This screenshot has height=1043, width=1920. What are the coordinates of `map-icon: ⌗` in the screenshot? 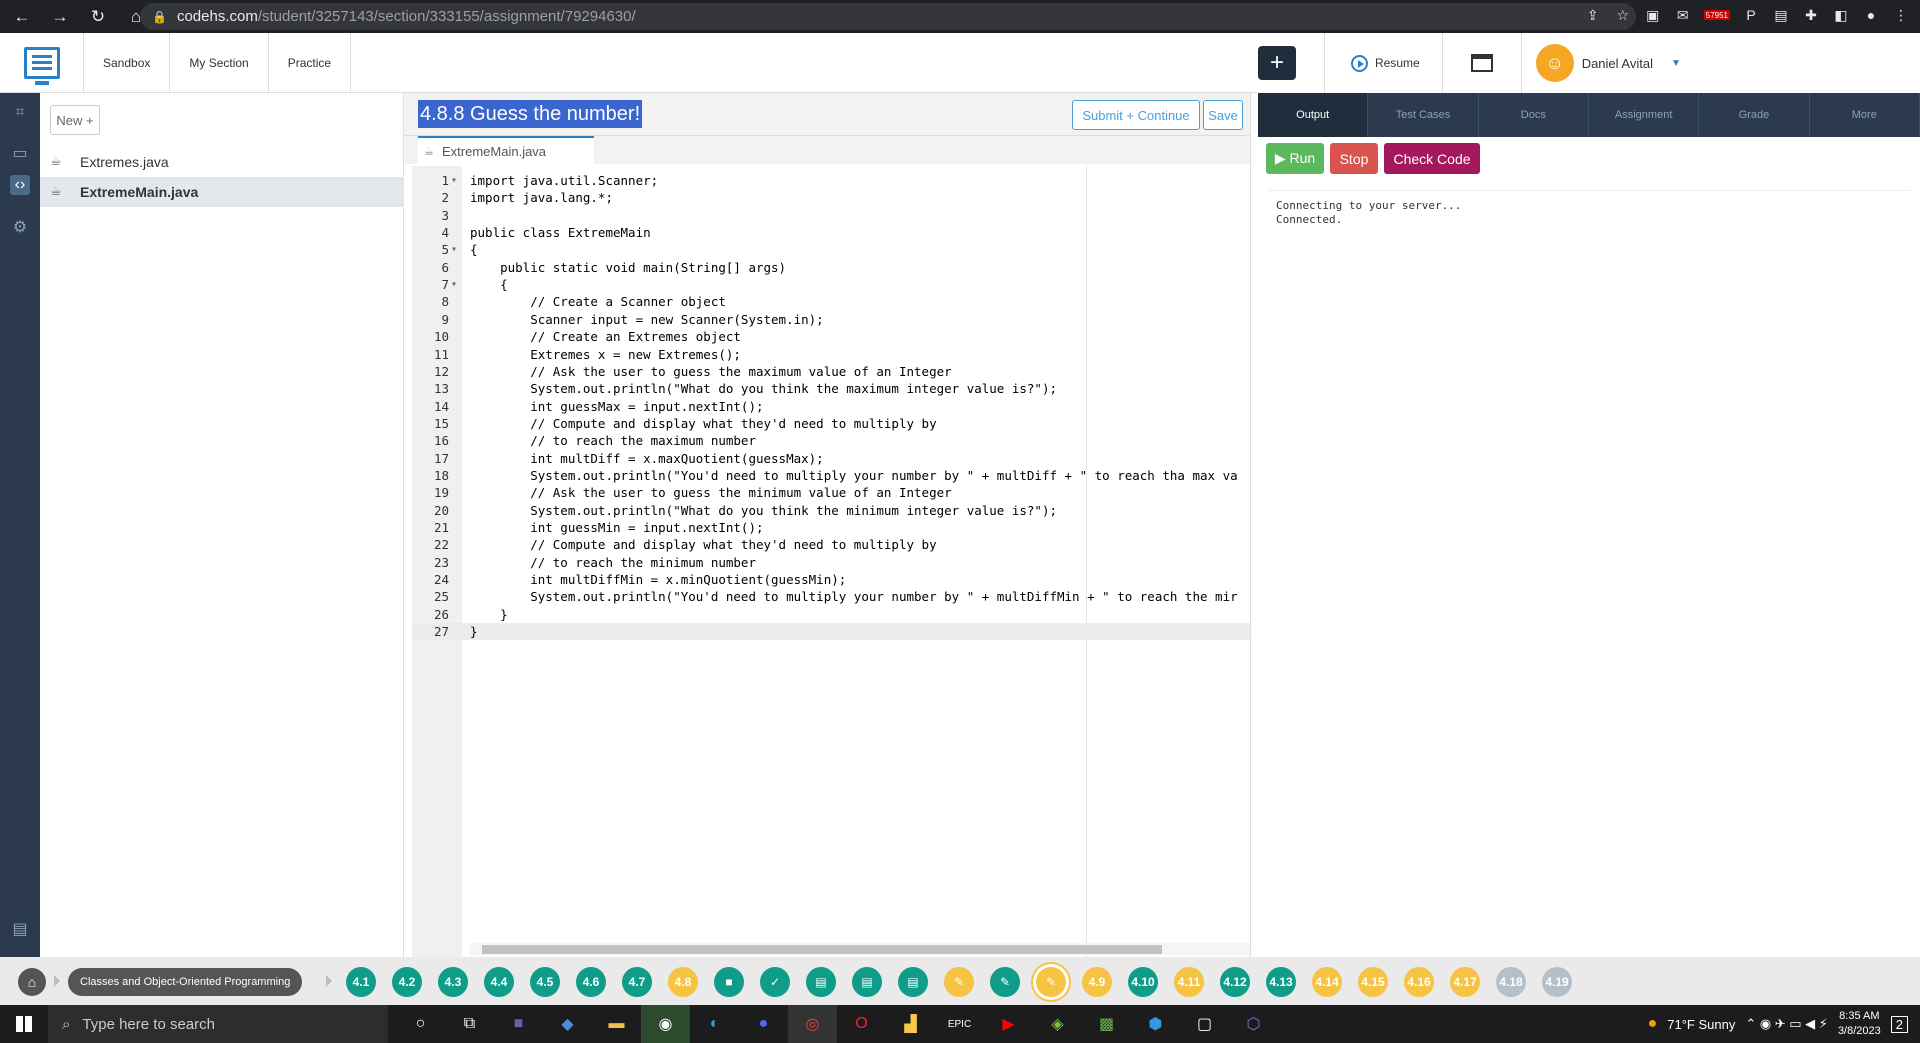 It's located at (20, 113).